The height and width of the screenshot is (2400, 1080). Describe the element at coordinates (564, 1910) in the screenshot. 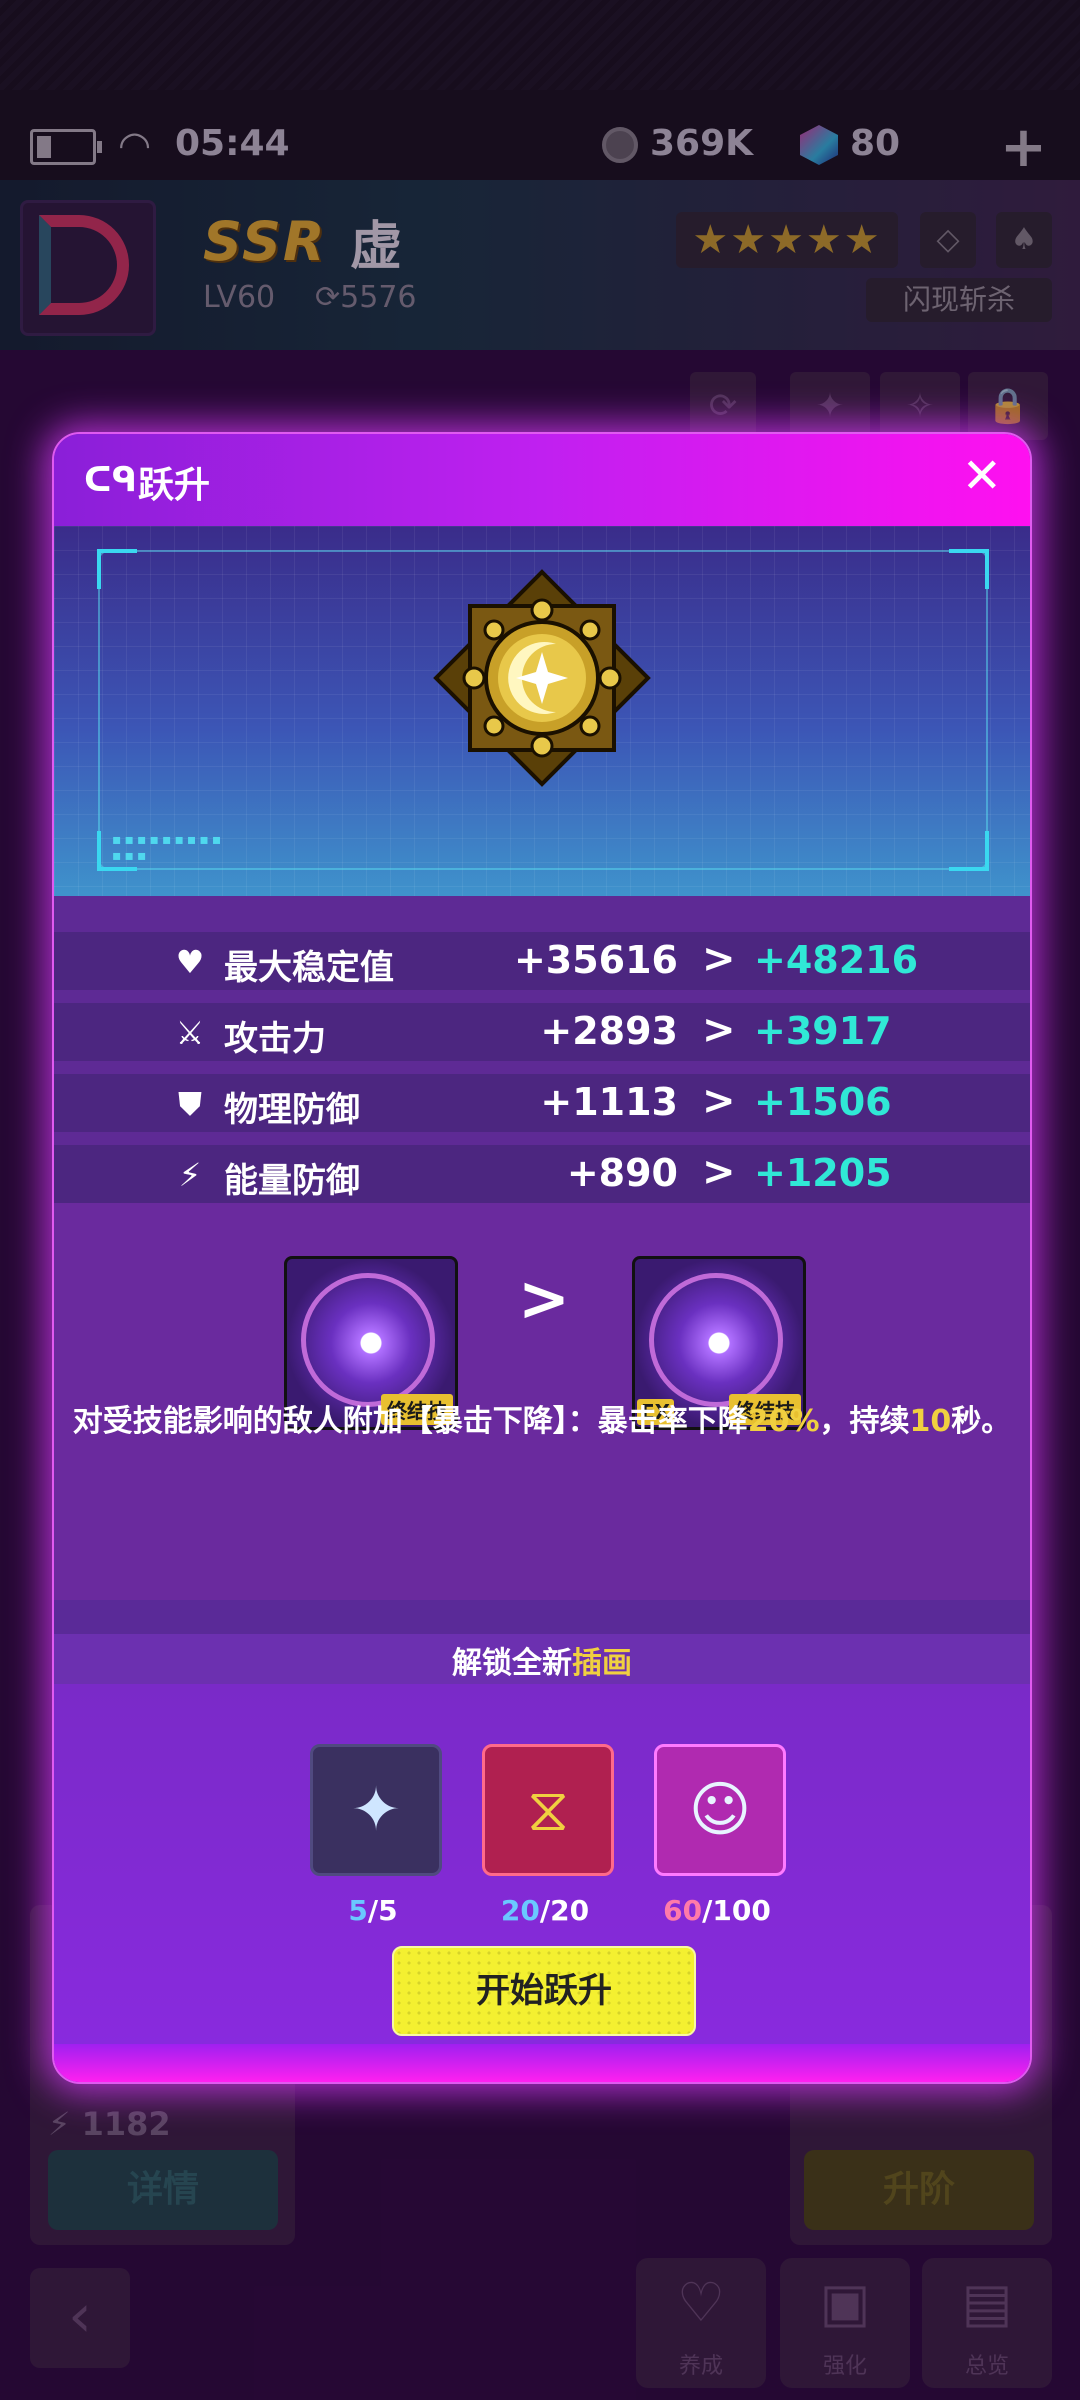

I see `count-need: /20` at that location.